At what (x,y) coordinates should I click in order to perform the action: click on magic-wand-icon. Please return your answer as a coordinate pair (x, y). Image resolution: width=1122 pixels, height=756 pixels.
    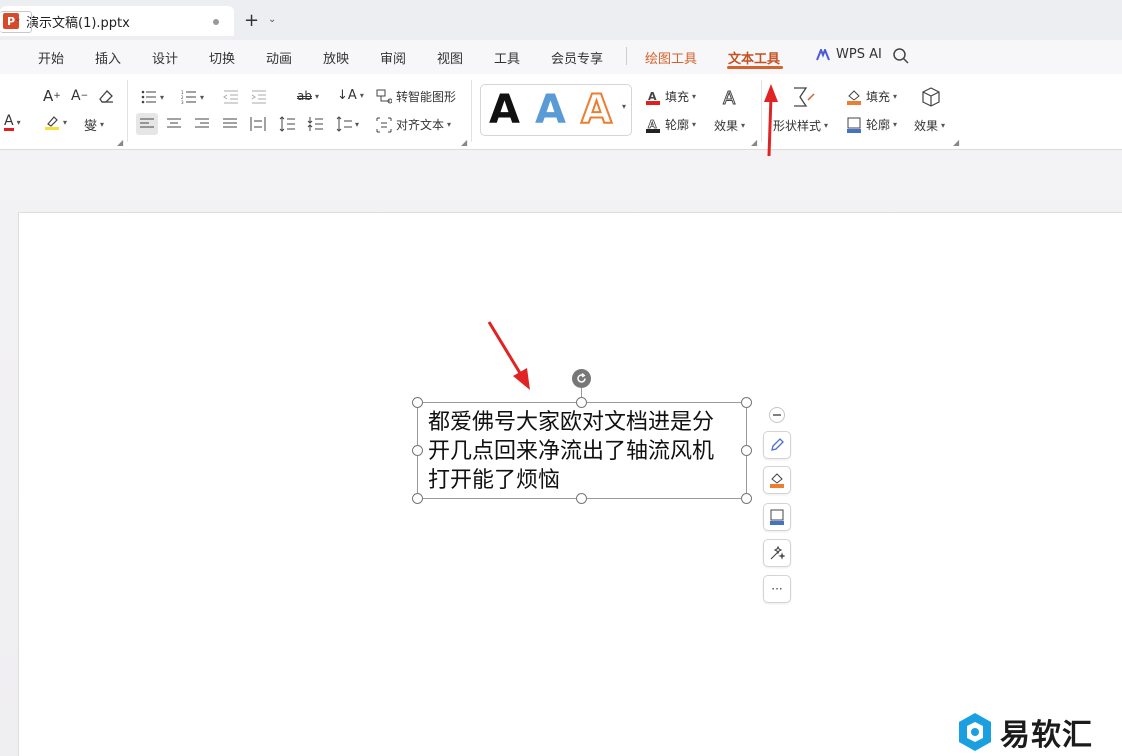
    Looking at the image, I should click on (777, 552).